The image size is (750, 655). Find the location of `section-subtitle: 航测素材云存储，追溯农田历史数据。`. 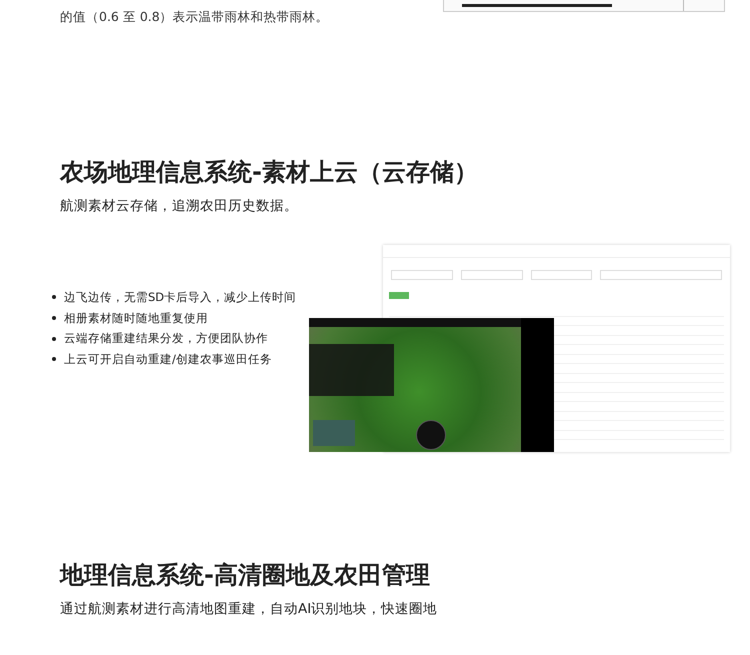

section-subtitle: 航测素材云存储，追溯农田历史数据。 is located at coordinates (179, 206).